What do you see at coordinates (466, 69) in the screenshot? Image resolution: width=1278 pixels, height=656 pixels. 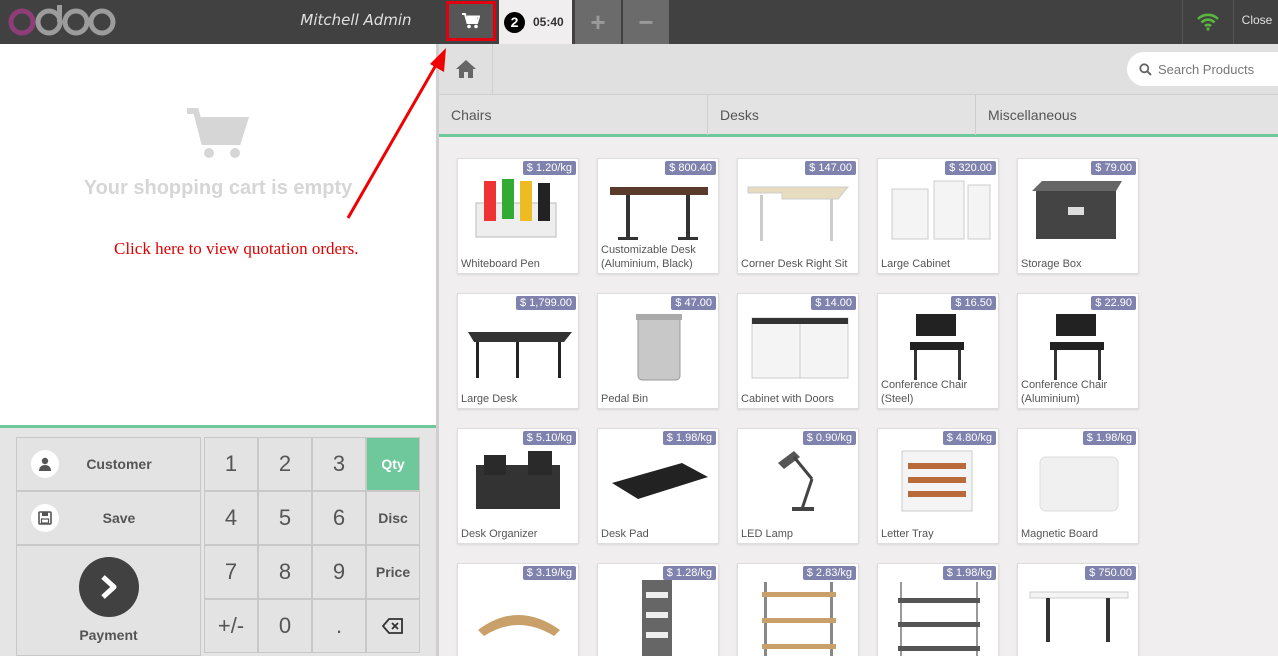 I see `home-category-button` at bounding box center [466, 69].